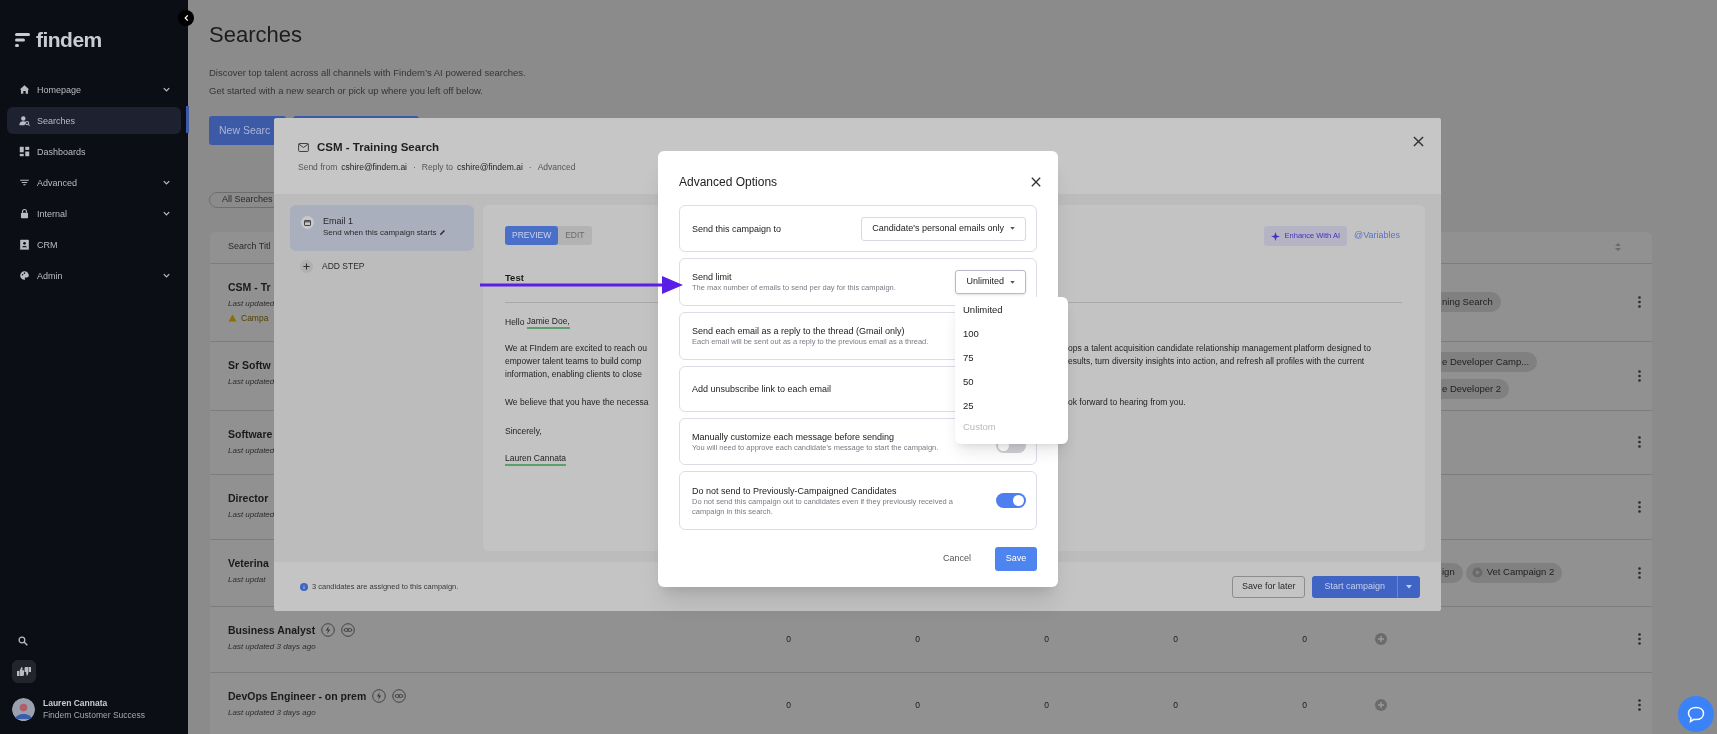  I want to click on page-description: Discover top talent across all channels with Findem’s AI powered searches., so click(367, 73).